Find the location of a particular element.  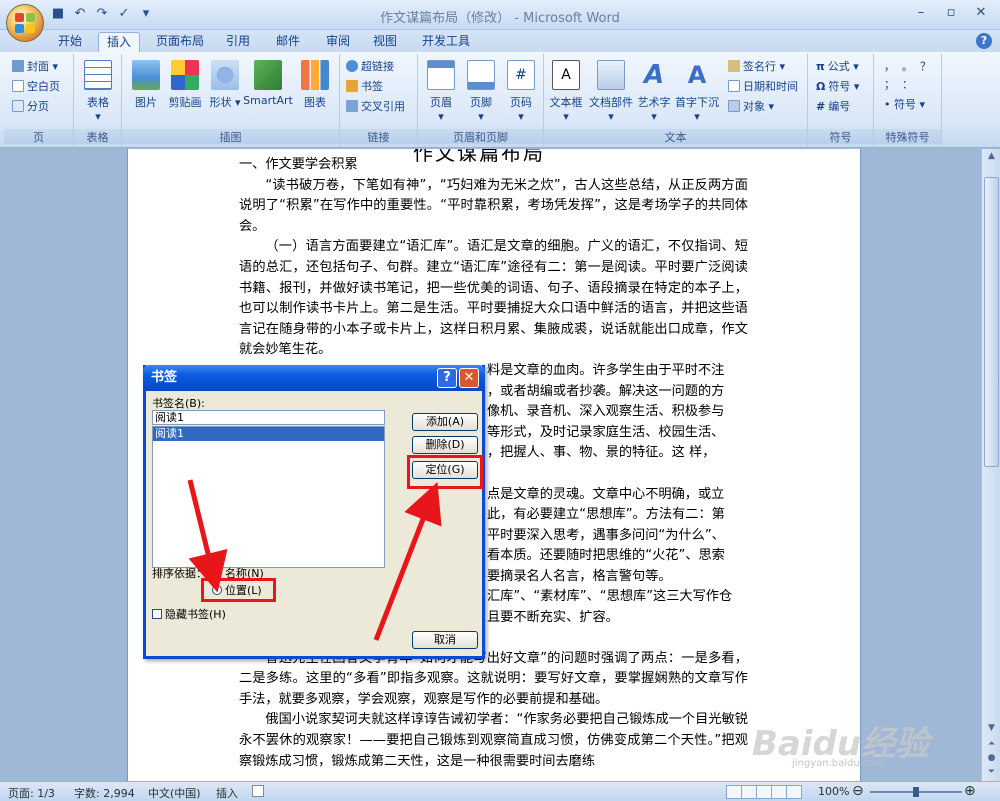

office-button is located at coordinates (25, 23).